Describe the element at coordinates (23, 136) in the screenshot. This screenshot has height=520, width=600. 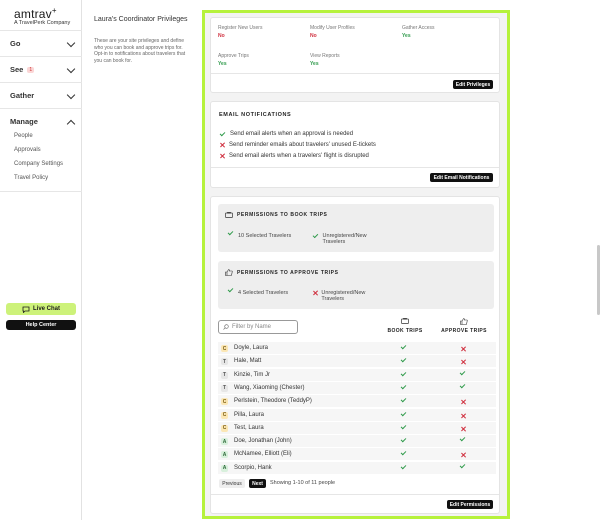
I see `sidebar-item-people: People` at that location.